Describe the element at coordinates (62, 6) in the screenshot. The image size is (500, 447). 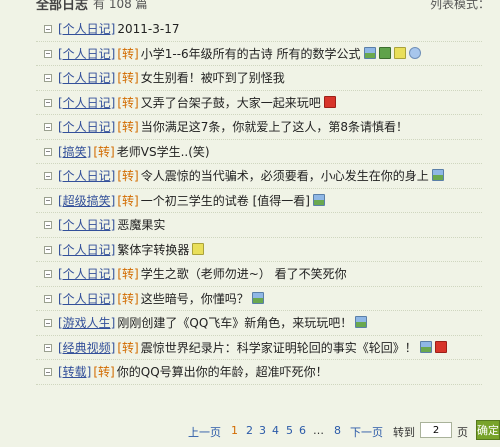
I see `page-title: 全部日志` at that location.